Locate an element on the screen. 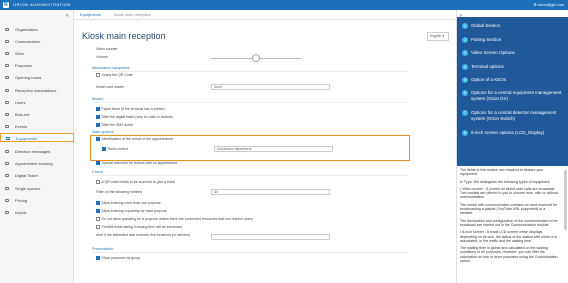  sidebar-item: Customization is located at coordinates (37, 41).